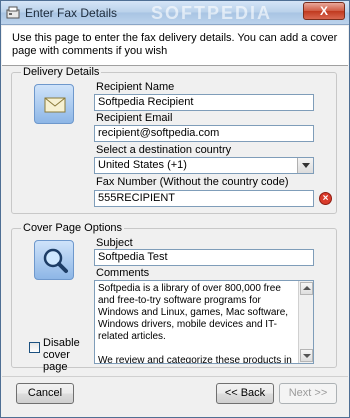 Image resolution: width=350 pixels, height=418 pixels. I want to click on country-selected-value: United States (+1), so click(142, 165).